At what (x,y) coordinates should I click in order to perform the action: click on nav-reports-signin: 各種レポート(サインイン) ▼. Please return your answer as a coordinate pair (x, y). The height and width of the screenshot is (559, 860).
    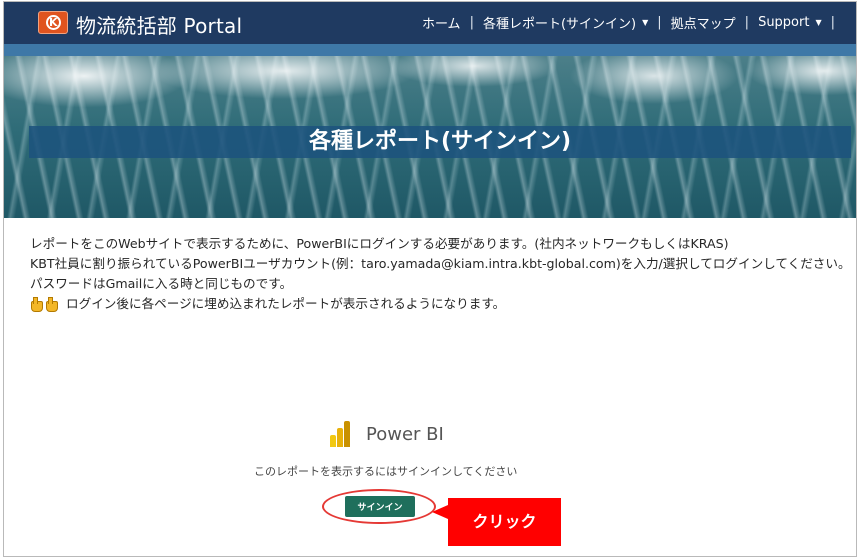
    Looking at the image, I should click on (565, 22).